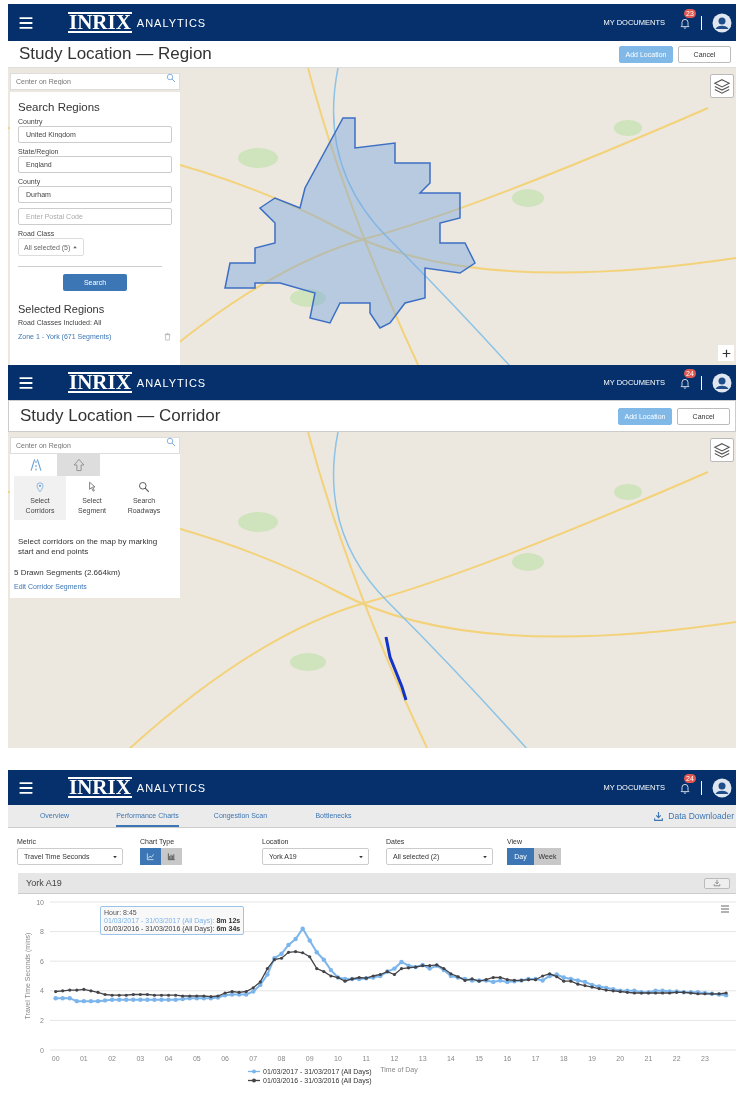 The height and width of the screenshot is (1097, 736). Describe the element at coordinates (35, 465) in the screenshot. I see `road-icon` at that location.